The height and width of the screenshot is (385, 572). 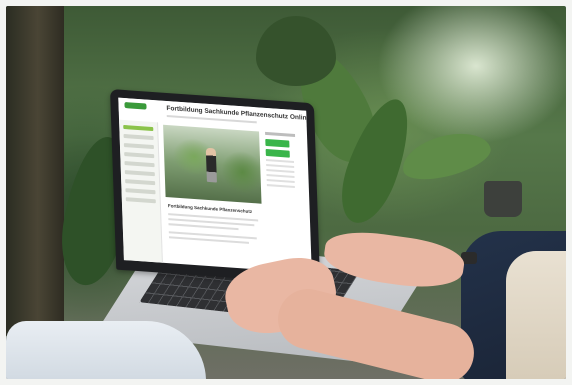 I want to click on secondary-cta-button, so click(x=277, y=153).